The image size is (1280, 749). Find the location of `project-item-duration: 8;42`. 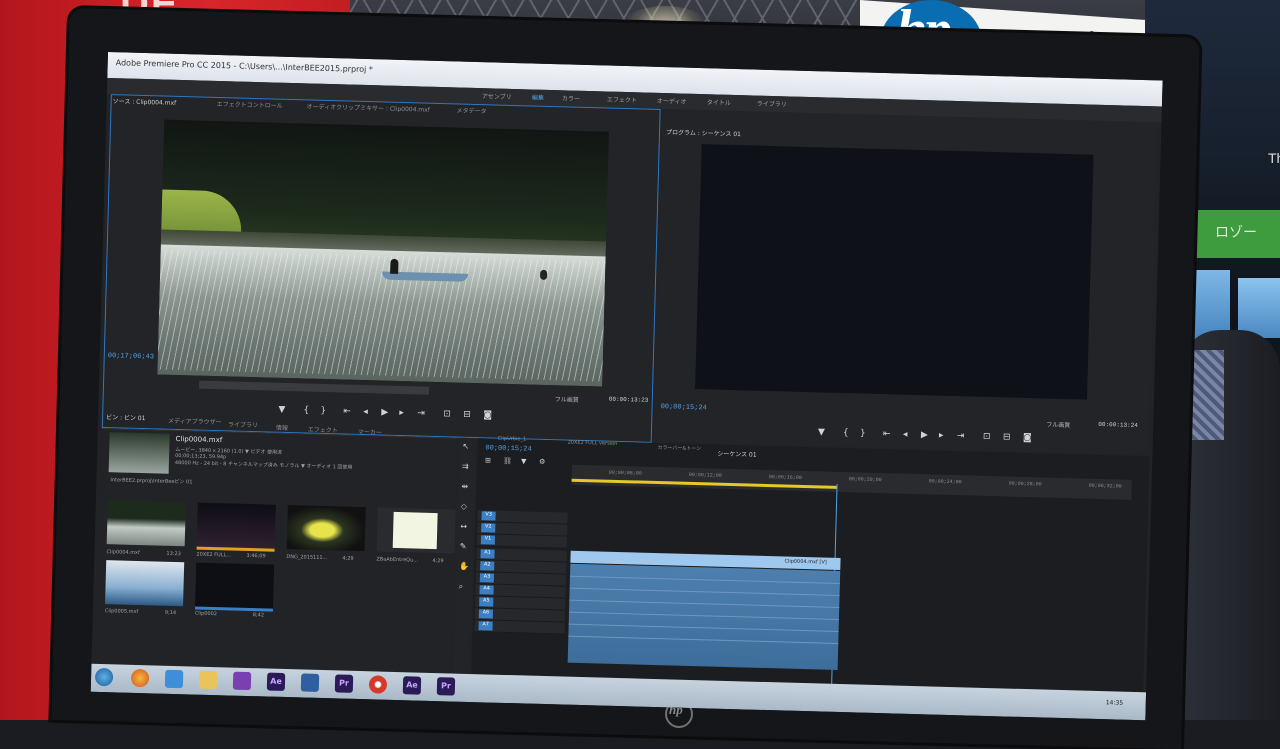

project-item-duration: 8;42 is located at coordinates (258, 615).